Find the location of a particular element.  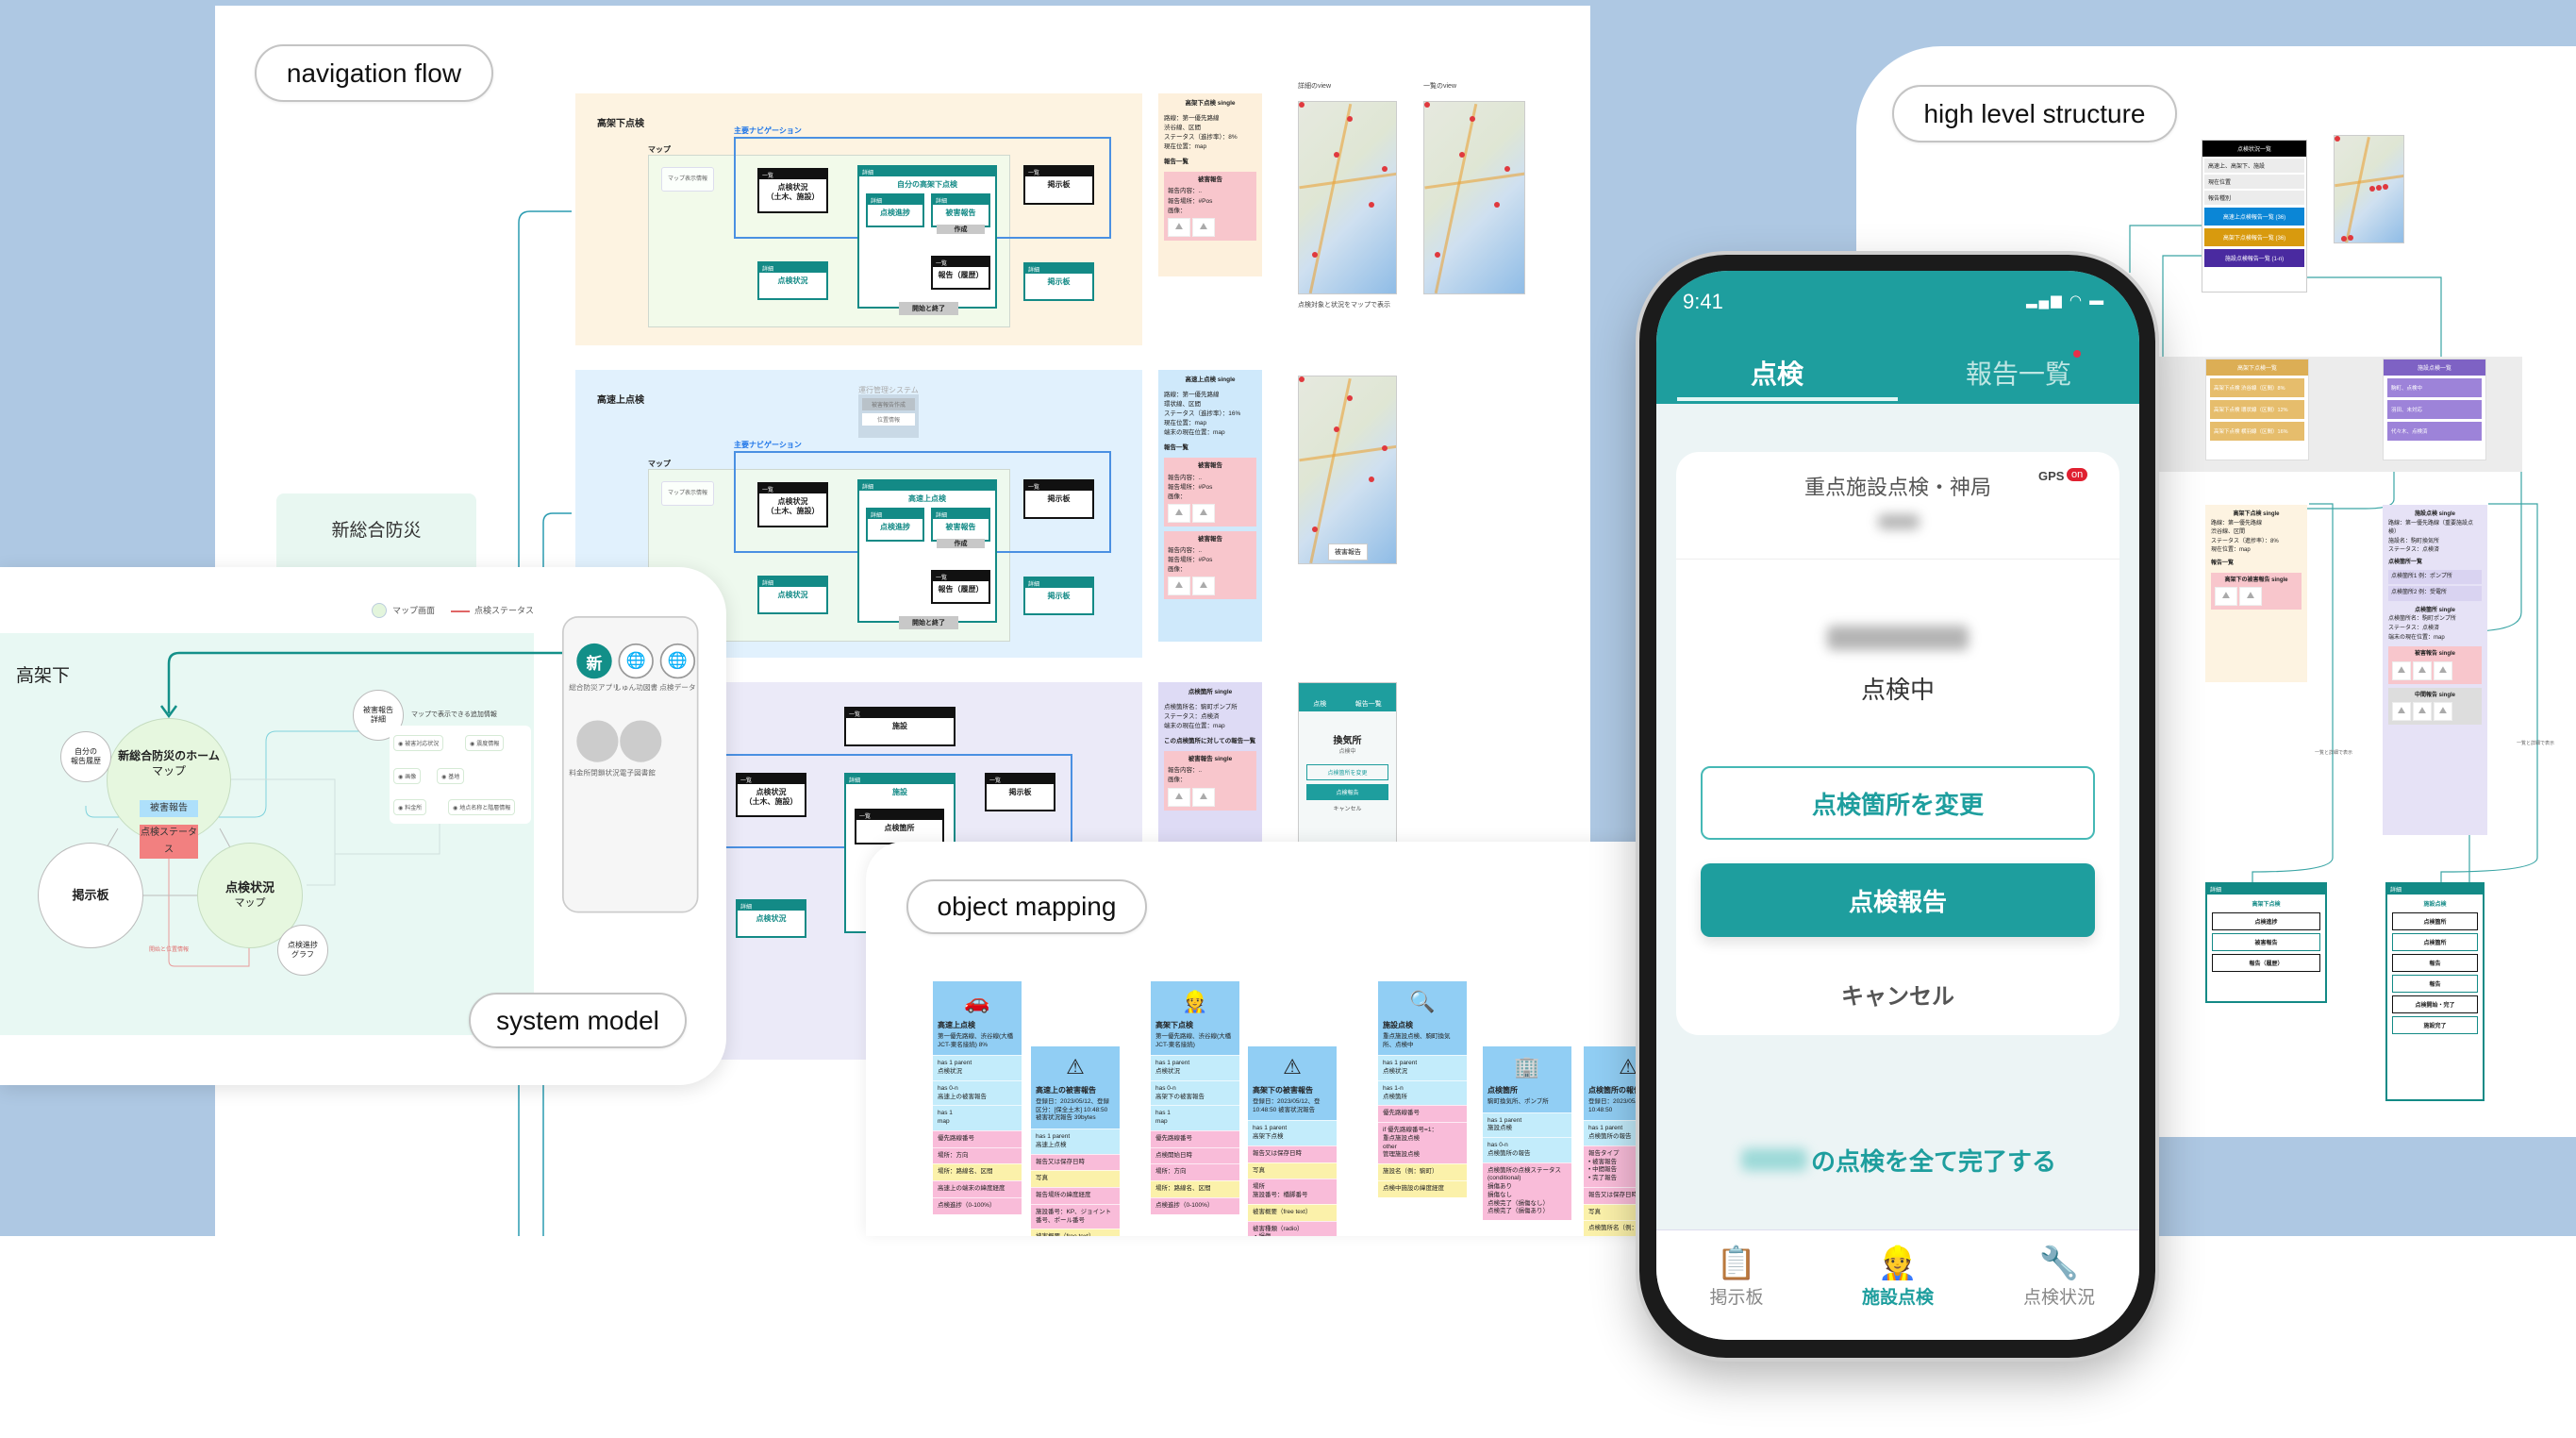

building-icon: 🏢 is located at coordinates (1527, 1066).